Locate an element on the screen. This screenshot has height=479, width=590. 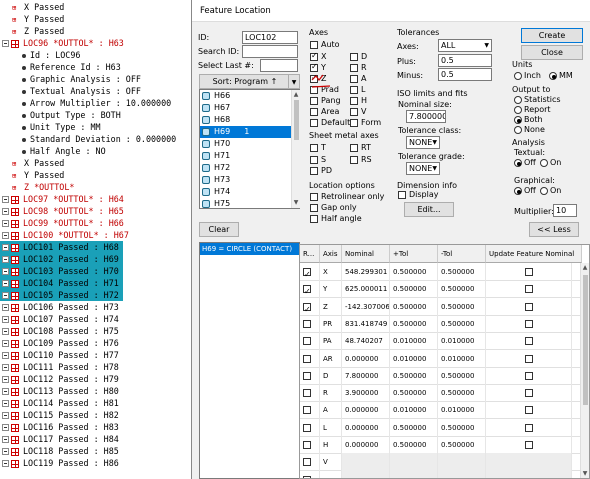
tree-location-row: LOC101 Passed : H68 is located at coordinates (61, 247).